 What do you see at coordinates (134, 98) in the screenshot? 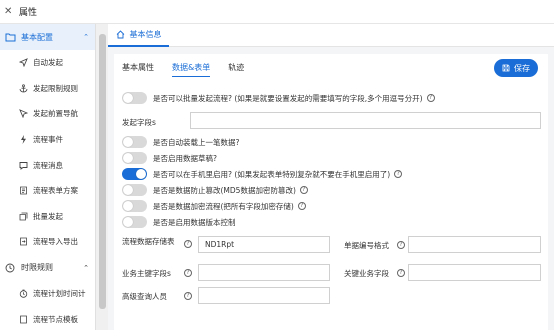
I see `batch-start-toggle` at bounding box center [134, 98].